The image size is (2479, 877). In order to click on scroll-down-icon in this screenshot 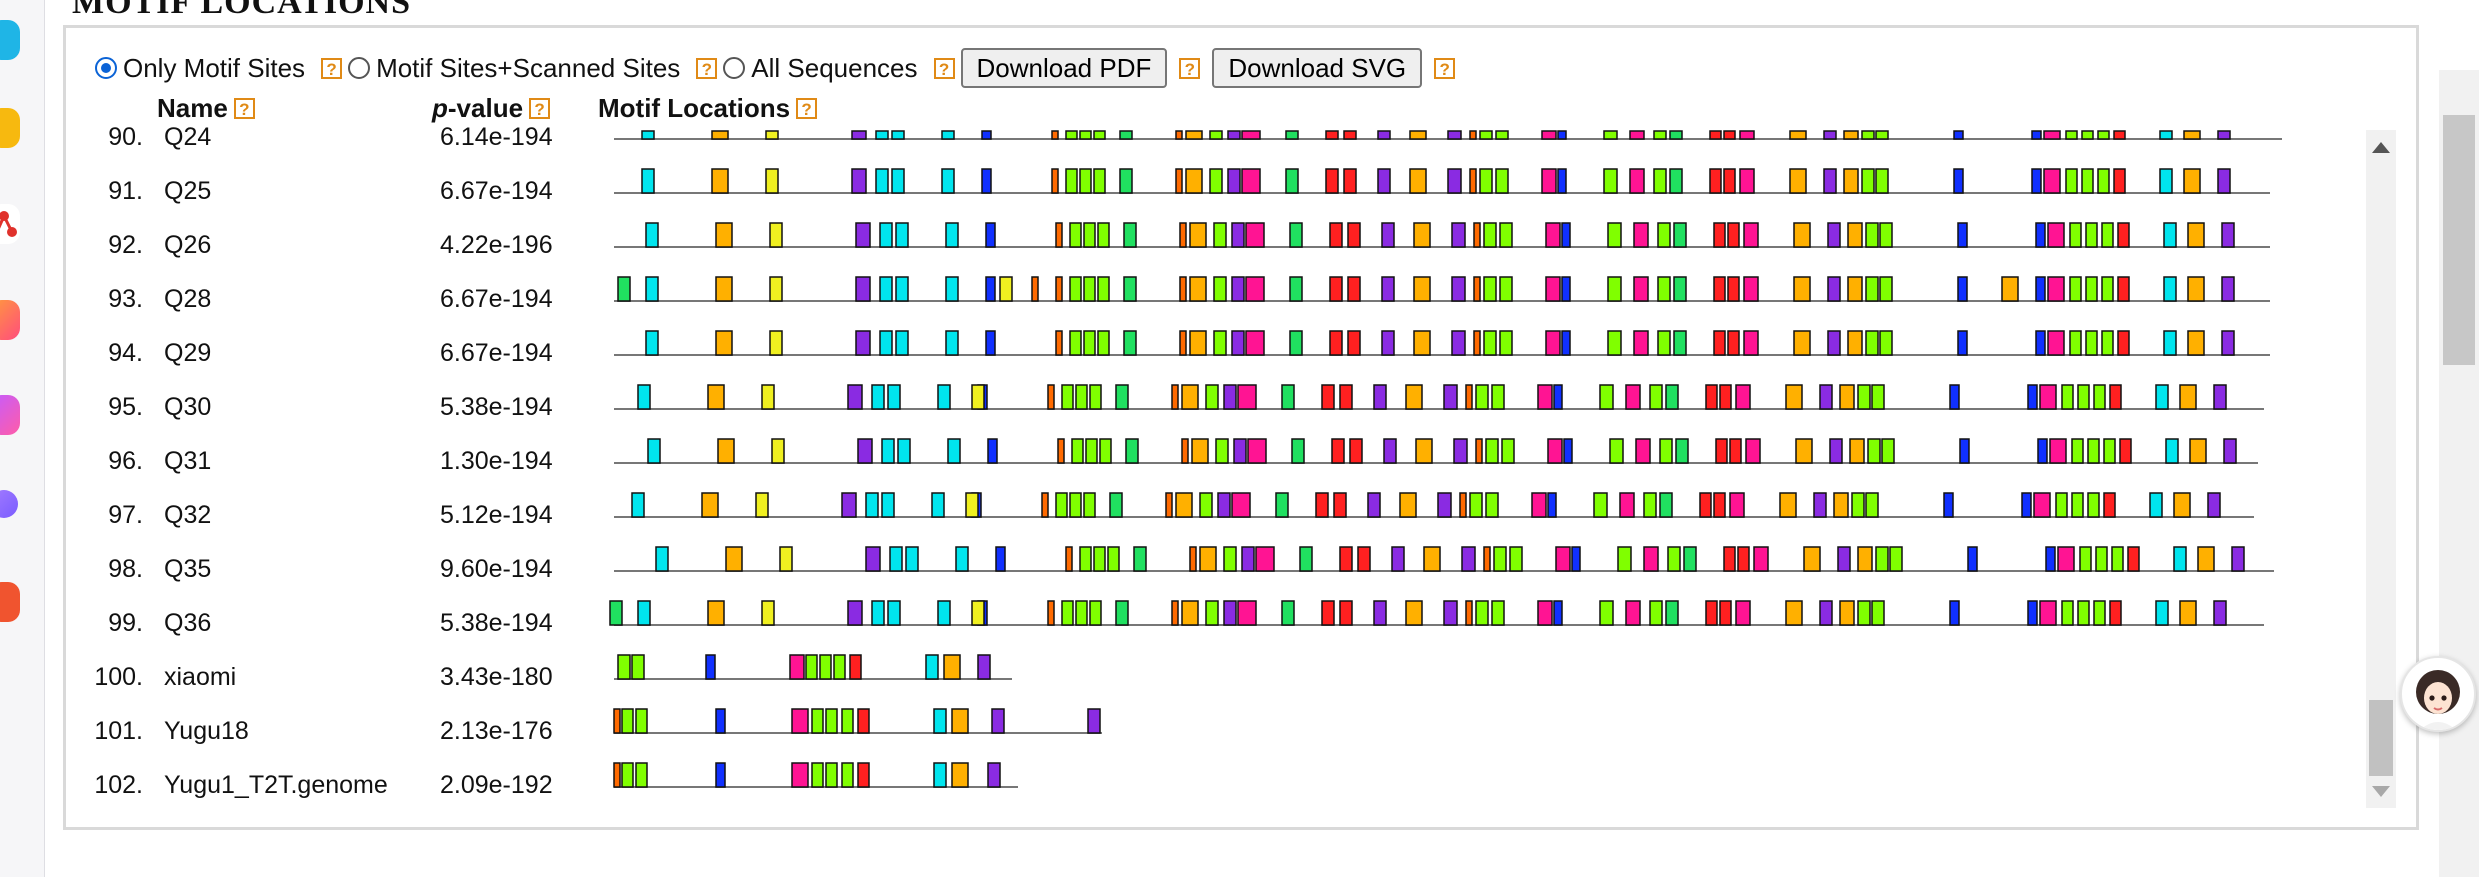, I will do `click(2381, 791)`.